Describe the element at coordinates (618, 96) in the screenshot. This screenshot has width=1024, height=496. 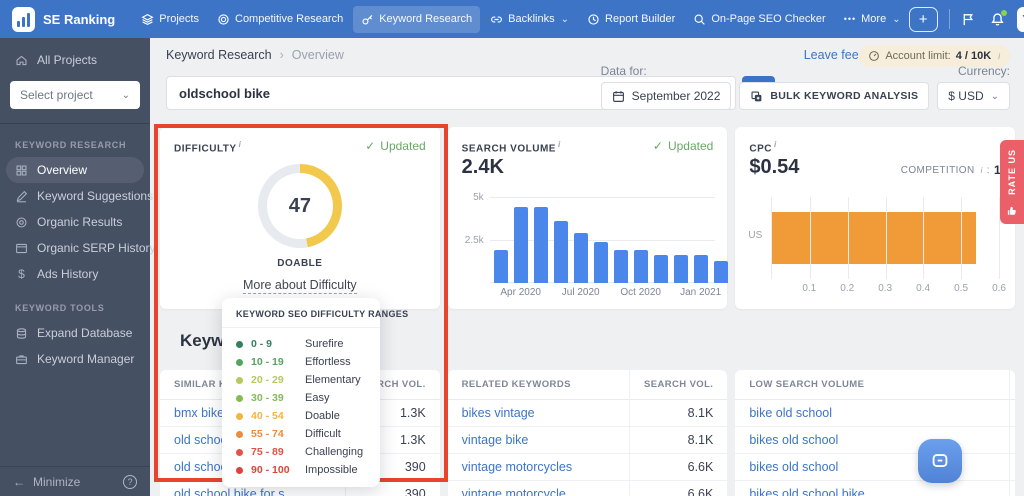
I see `calendar-icon` at that location.